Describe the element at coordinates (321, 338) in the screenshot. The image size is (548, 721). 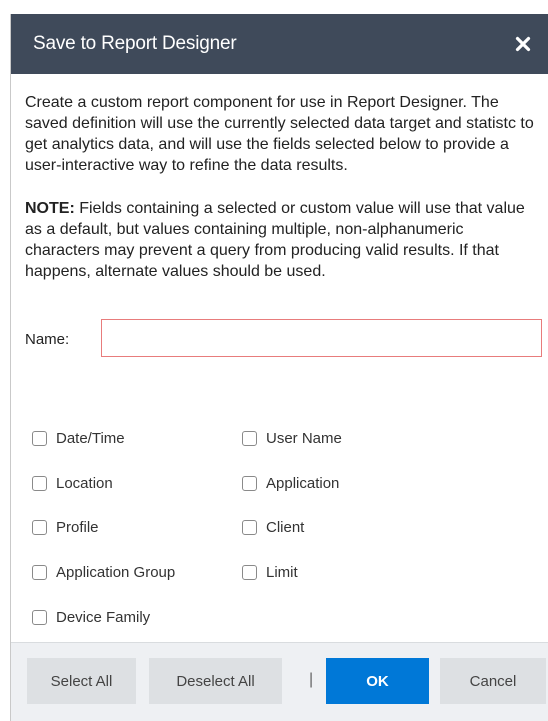
I see `name-input` at that location.